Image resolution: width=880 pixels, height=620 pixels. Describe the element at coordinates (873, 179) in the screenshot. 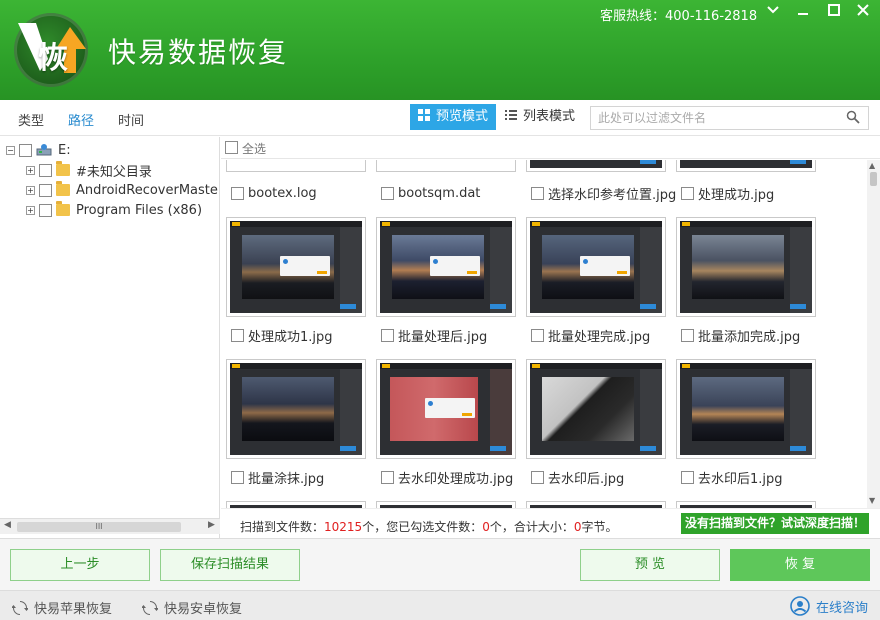

I see `scroll-thumb` at that location.